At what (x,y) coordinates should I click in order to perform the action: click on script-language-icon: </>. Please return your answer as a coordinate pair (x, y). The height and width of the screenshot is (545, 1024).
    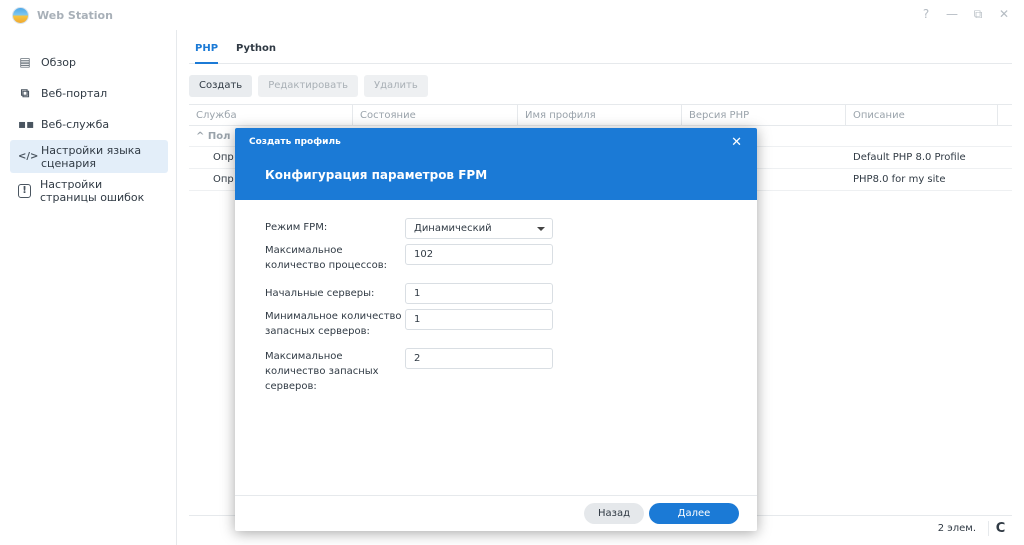
    Looking at the image, I should click on (28, 156).